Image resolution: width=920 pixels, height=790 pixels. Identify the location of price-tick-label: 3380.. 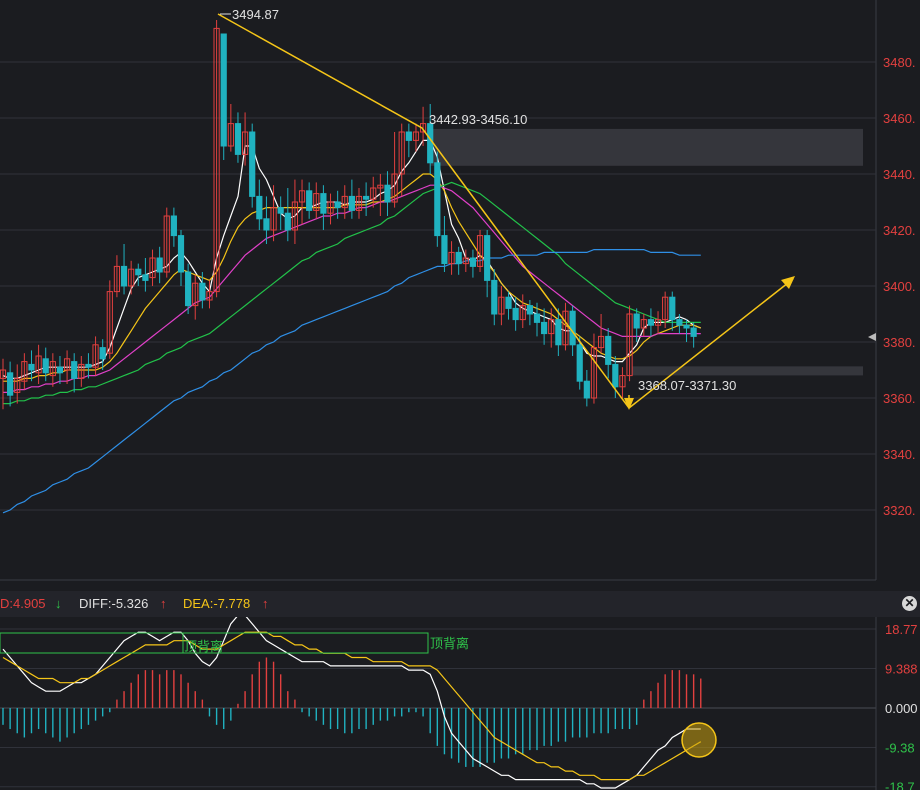
(899, 342).